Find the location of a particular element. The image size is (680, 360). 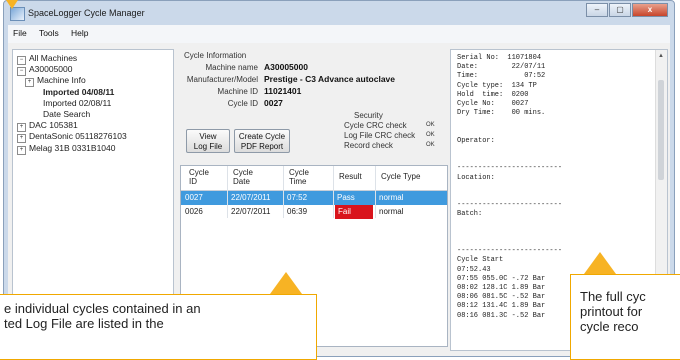

window-title: SpaceLogger Cycle Manager is located at coordinates (86, 13).